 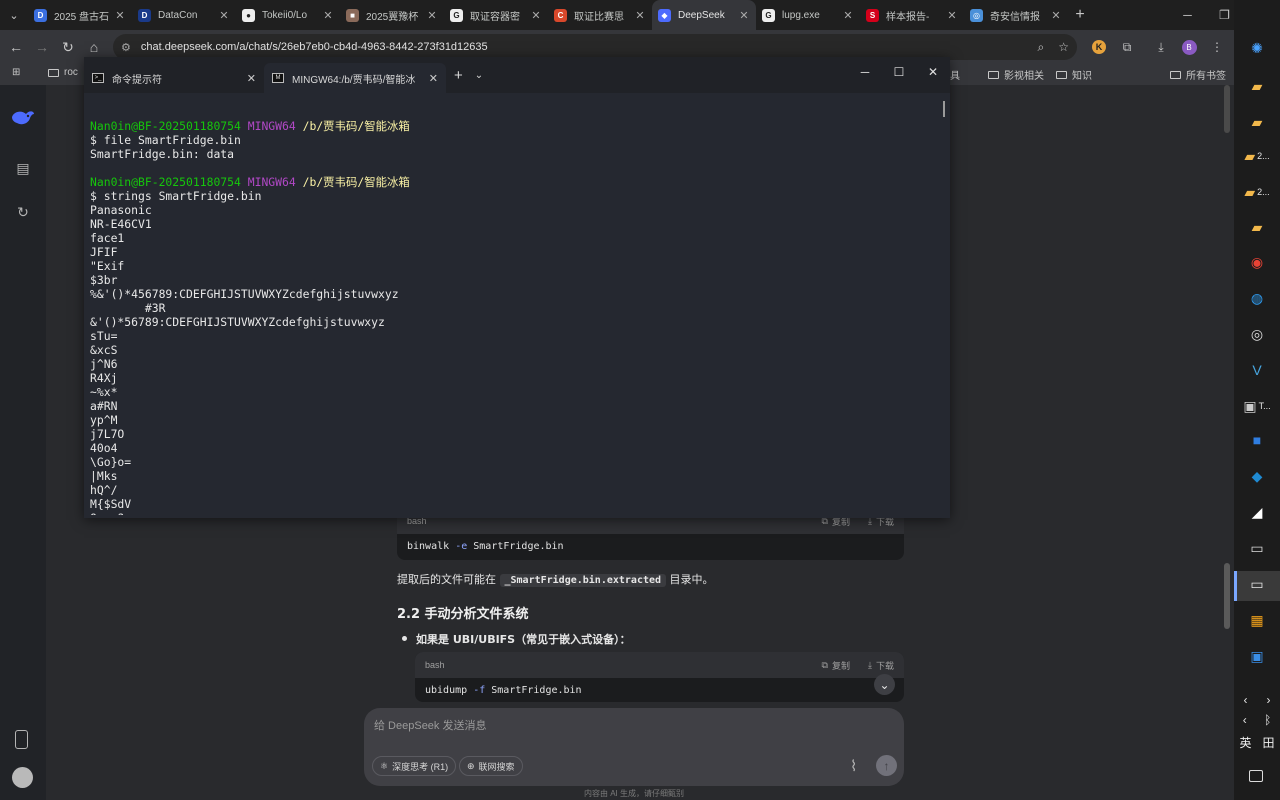 I want to click on send-button: ↑, so click(x=886, y=765).